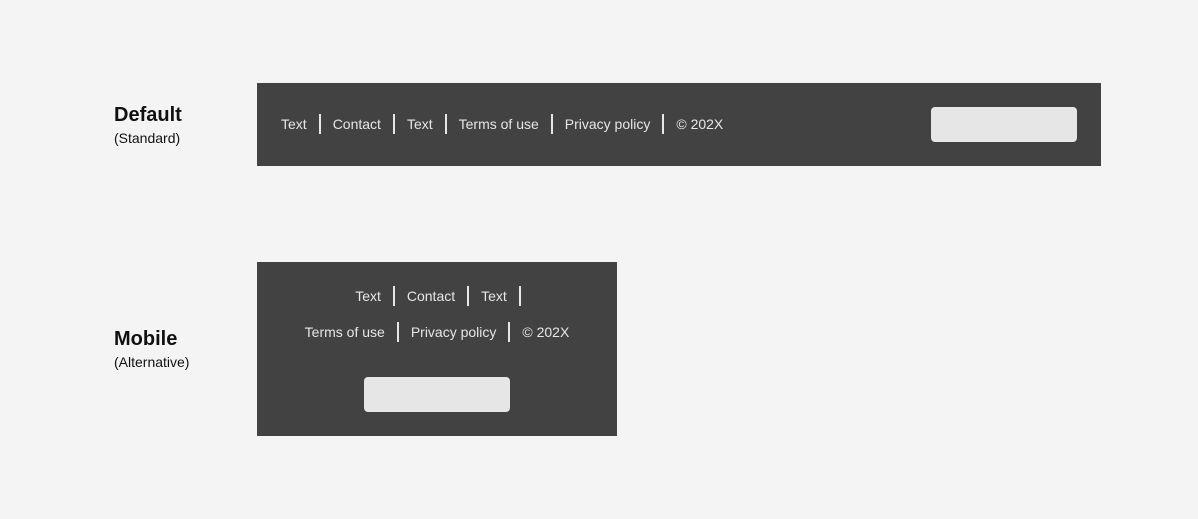  I want to click on mobile-variant-title: Mobile, so click(146, 339).